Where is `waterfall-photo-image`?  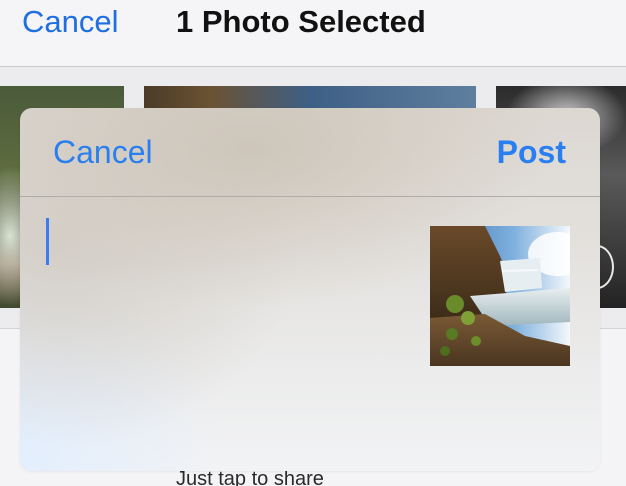
waterfall-photo-image is located at coordinates (500, 296).